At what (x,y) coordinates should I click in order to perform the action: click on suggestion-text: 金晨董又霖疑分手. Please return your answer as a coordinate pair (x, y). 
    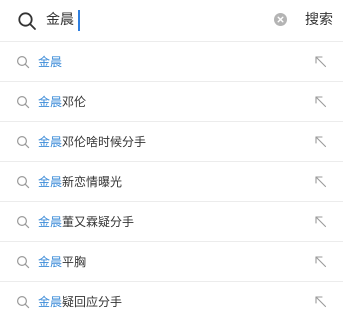
    Looking at the image, I should click on (86, 222).